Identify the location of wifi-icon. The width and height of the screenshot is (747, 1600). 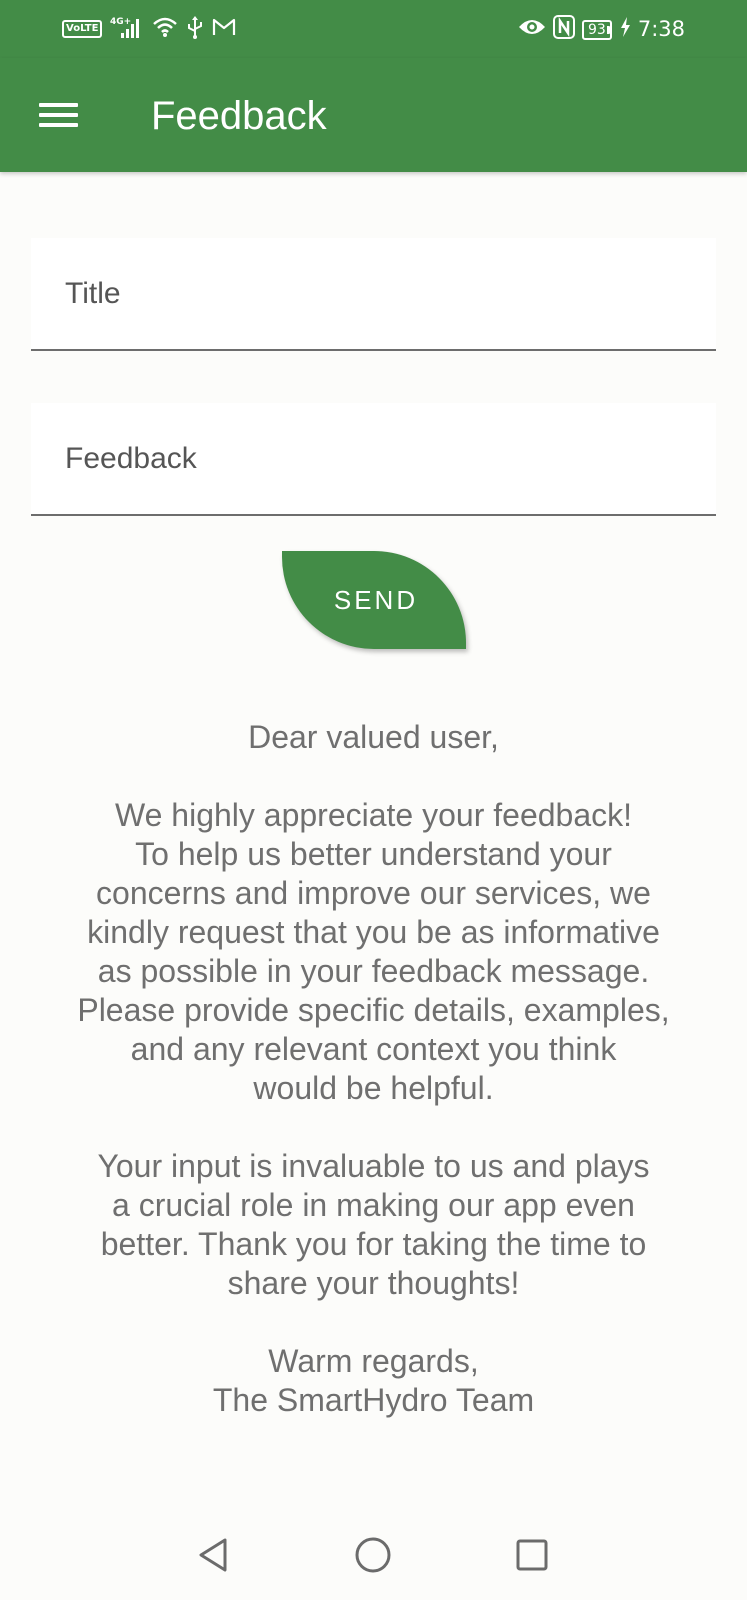
(165, 29).